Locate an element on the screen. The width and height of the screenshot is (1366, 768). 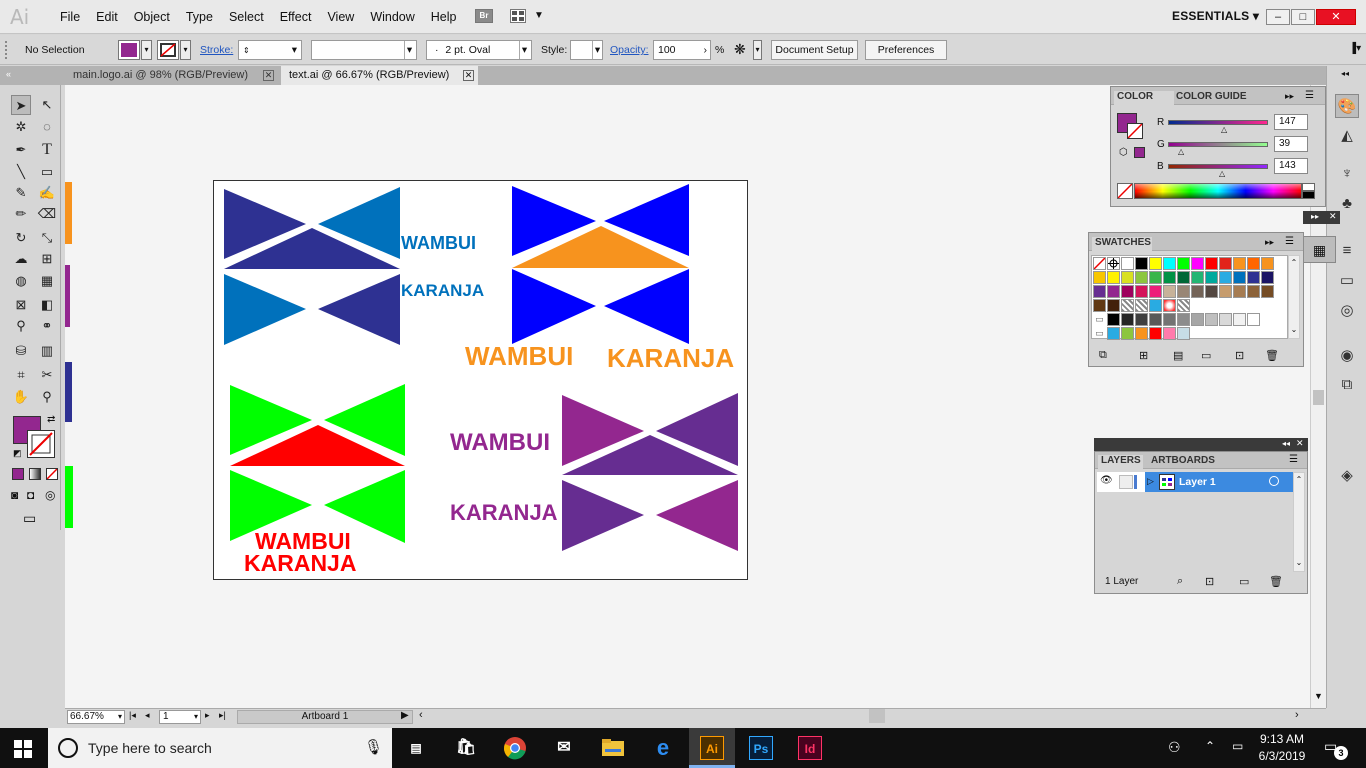
mail-icon: ✉ is located at coordinates (564, 748).